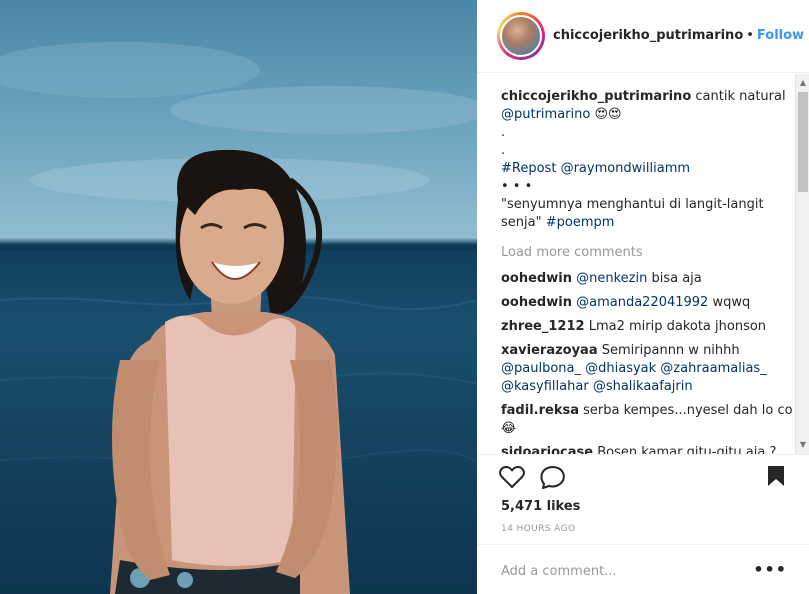 The image size is (809, 594). Describe the element at coordinates (676, 278) in the screenshot. I see `comment-text: bisa aja` at that location.